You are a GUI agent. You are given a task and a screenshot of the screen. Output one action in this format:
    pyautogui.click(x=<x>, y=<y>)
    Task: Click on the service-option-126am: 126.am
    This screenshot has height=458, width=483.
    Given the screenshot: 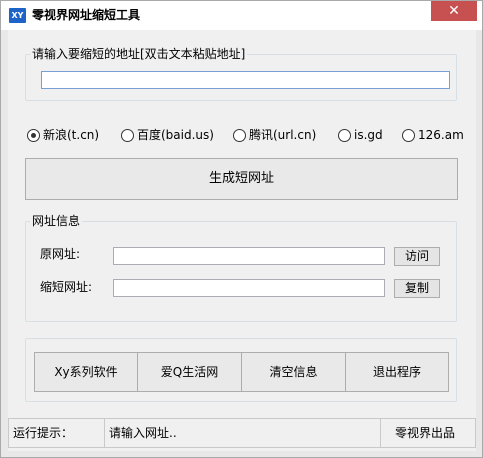 What is the action you would take?
    pyautogui.click(x=433, y=135)
    